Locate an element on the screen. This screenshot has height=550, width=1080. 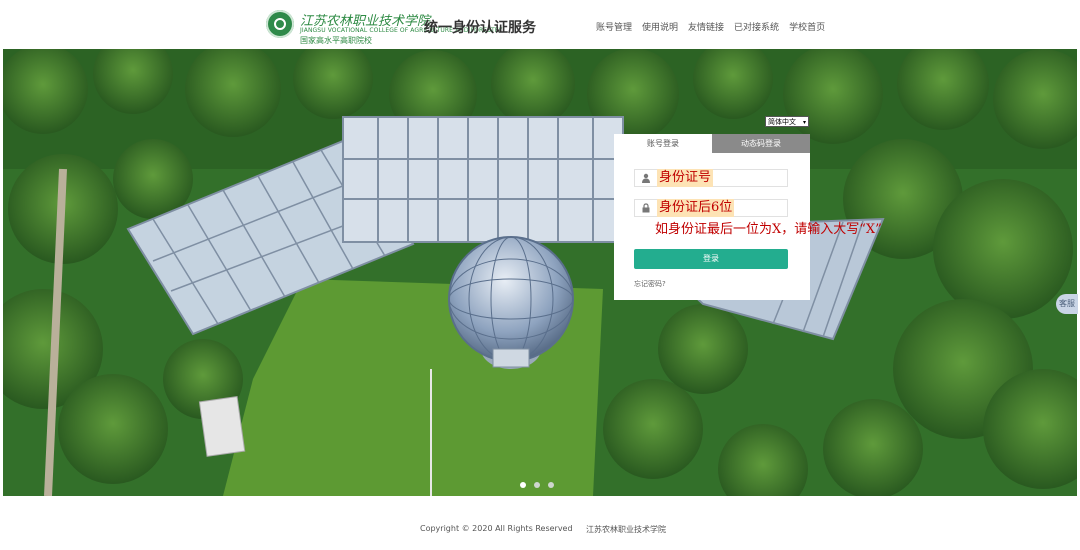
carousel-indicators is located at coordinates (537, 485).